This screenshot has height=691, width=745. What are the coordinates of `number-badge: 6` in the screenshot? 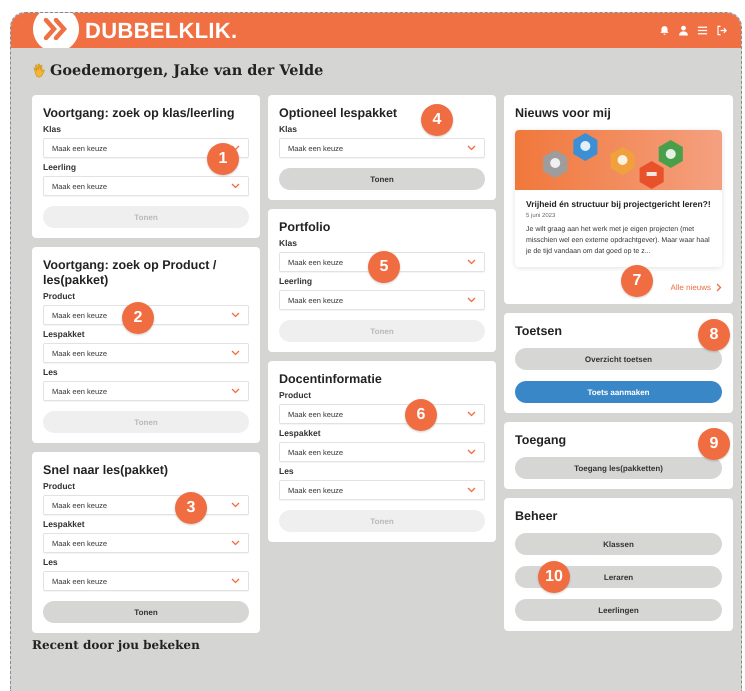 It's located at (421, 415).